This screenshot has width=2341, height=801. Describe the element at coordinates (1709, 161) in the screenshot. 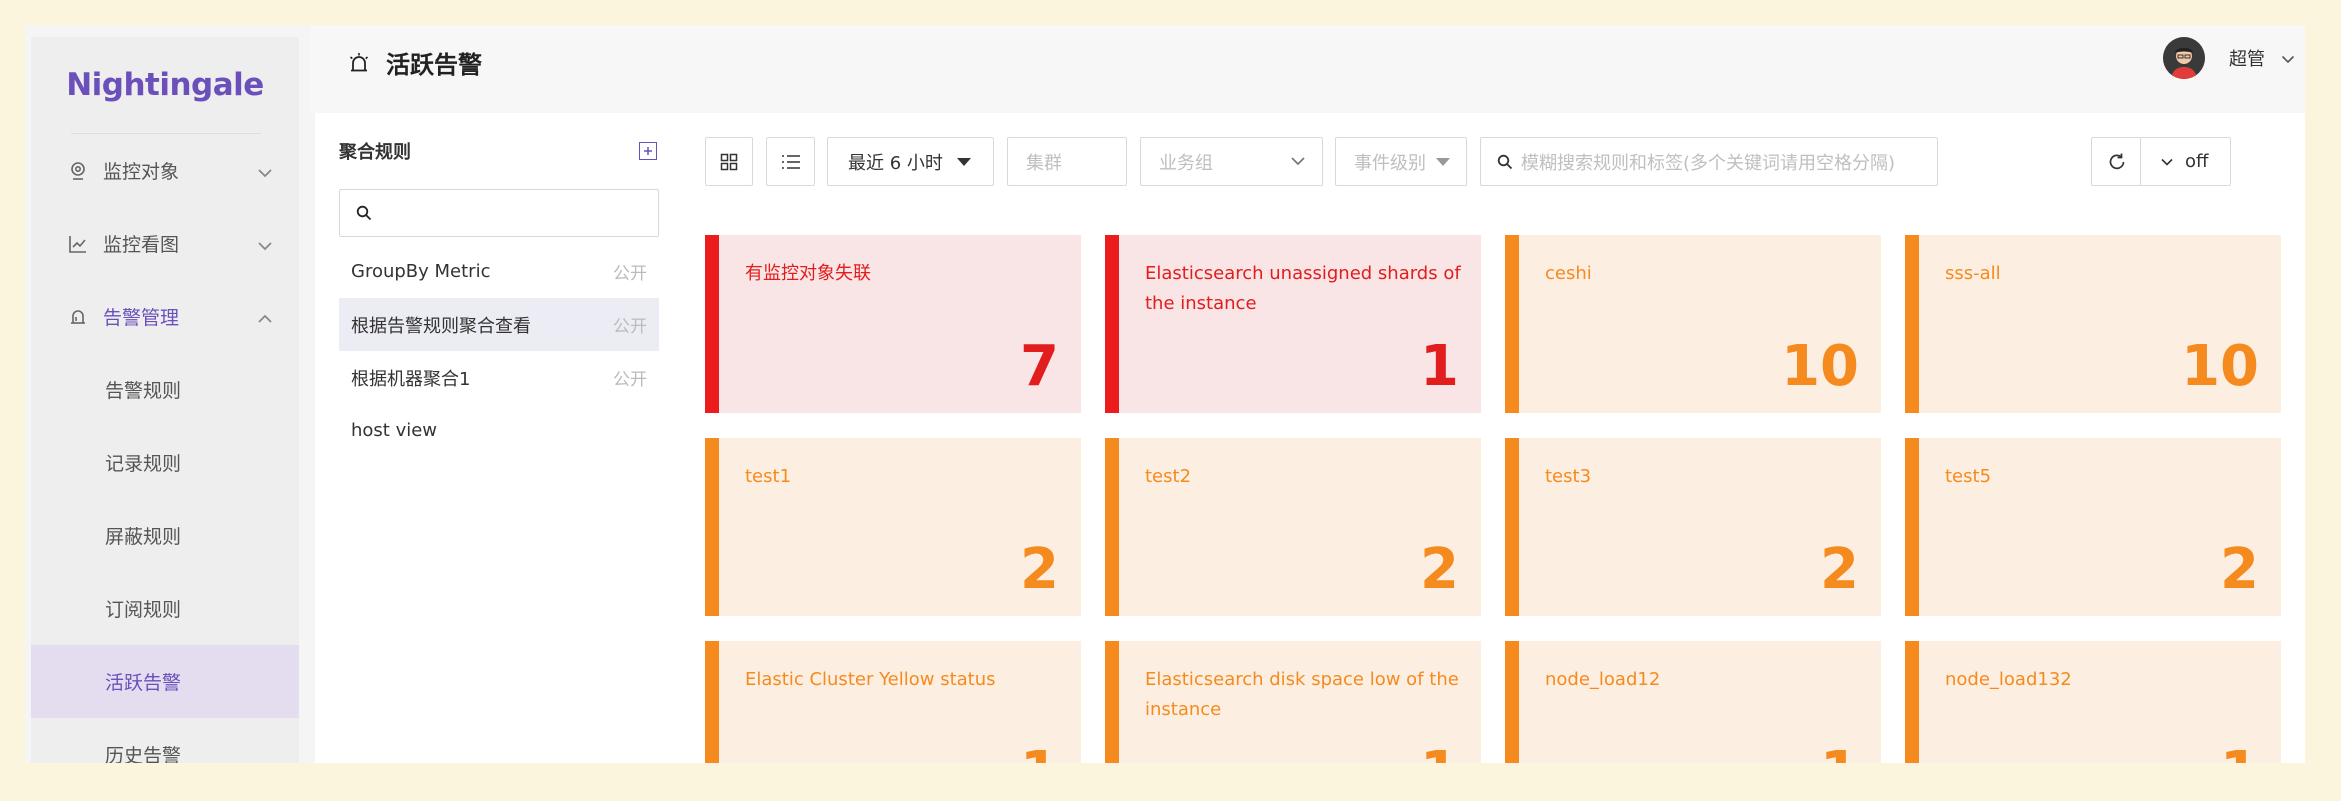

I see `rule-tag-search-input: 模糊搜索规则和标签(多个关键词请用空格分隔)` at that location.